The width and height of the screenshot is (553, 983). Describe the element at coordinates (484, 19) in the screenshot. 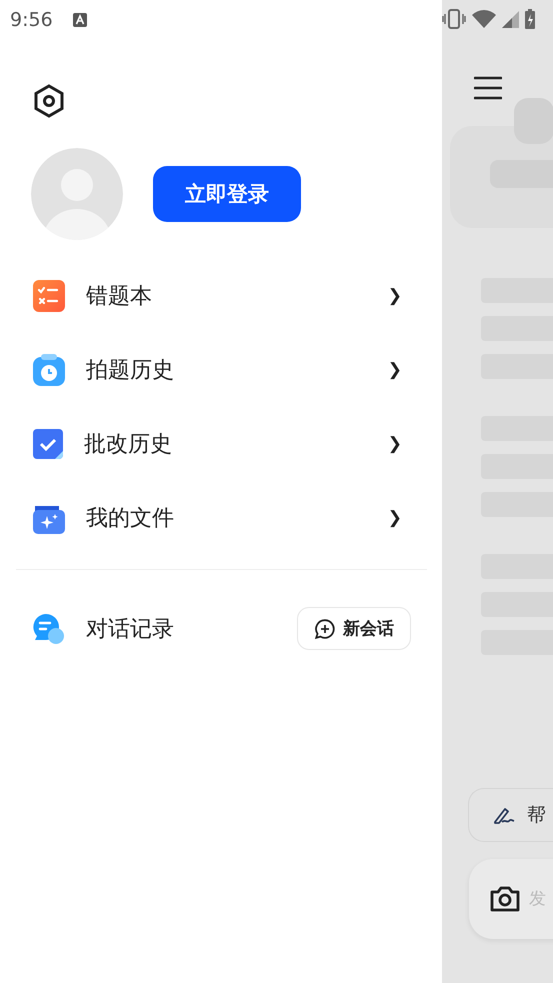

I see `wifi-icon` at that location.